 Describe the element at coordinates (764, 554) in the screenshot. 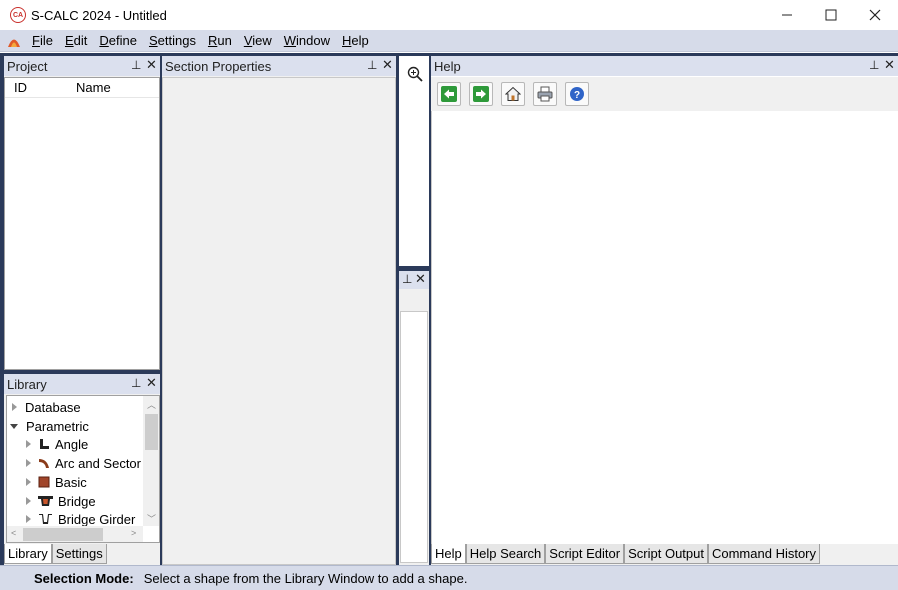

I see `tab-command-history: Command History` at that location.